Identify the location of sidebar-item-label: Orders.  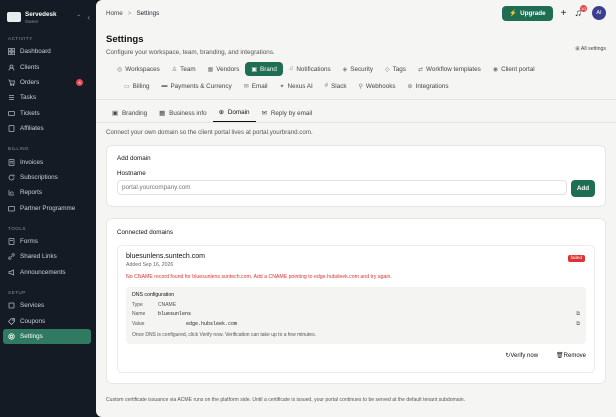
(30, 82).